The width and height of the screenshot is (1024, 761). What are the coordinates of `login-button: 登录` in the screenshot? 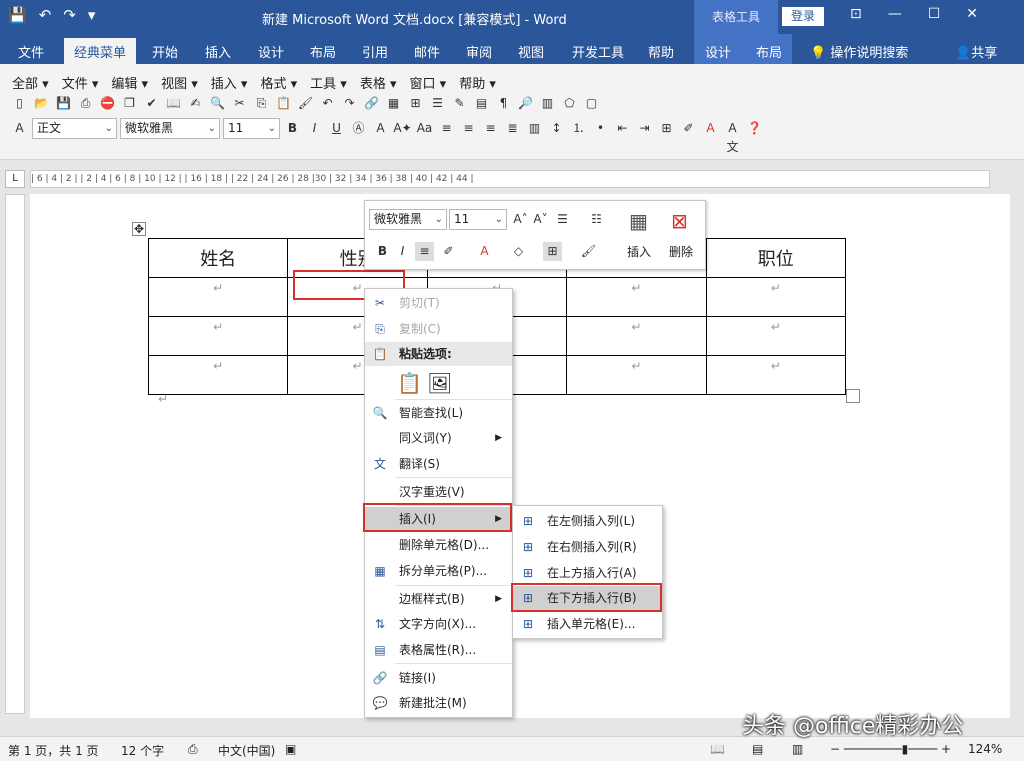 It's located at (803, 16).